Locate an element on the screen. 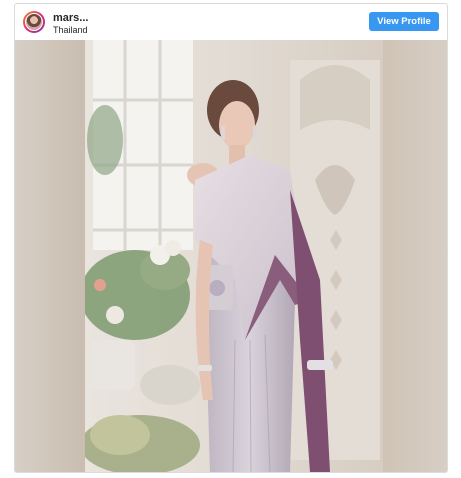 This screenshot has width=461, height=478. avatar-photo is located at coordinates (34, 22).